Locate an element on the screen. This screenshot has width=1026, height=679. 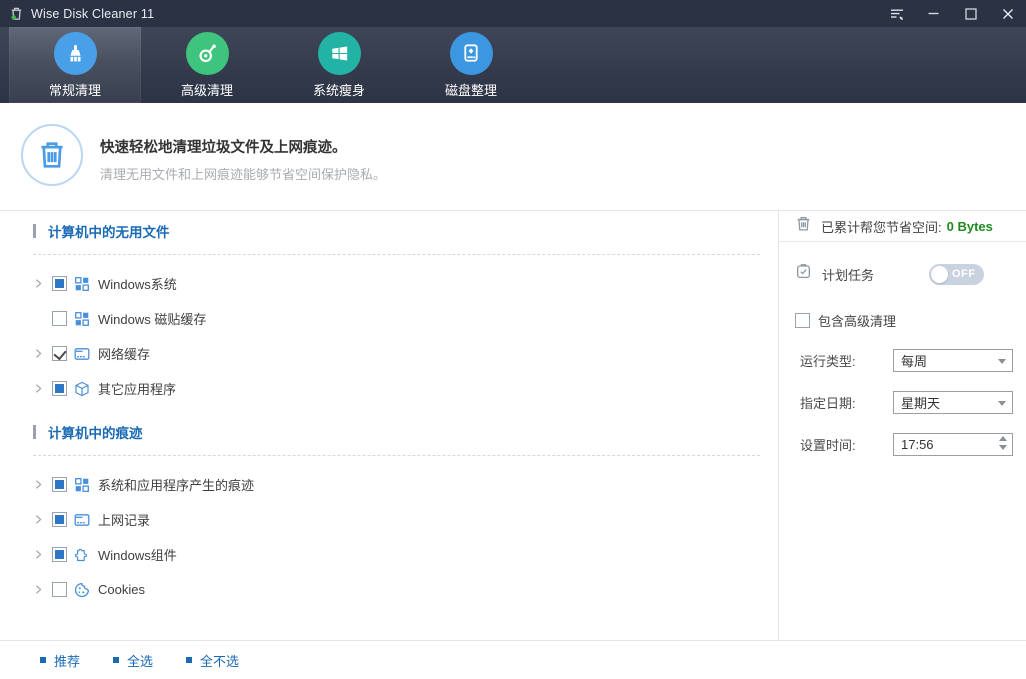
footer-link-label: 全选 is located at coordinates (140, 661).